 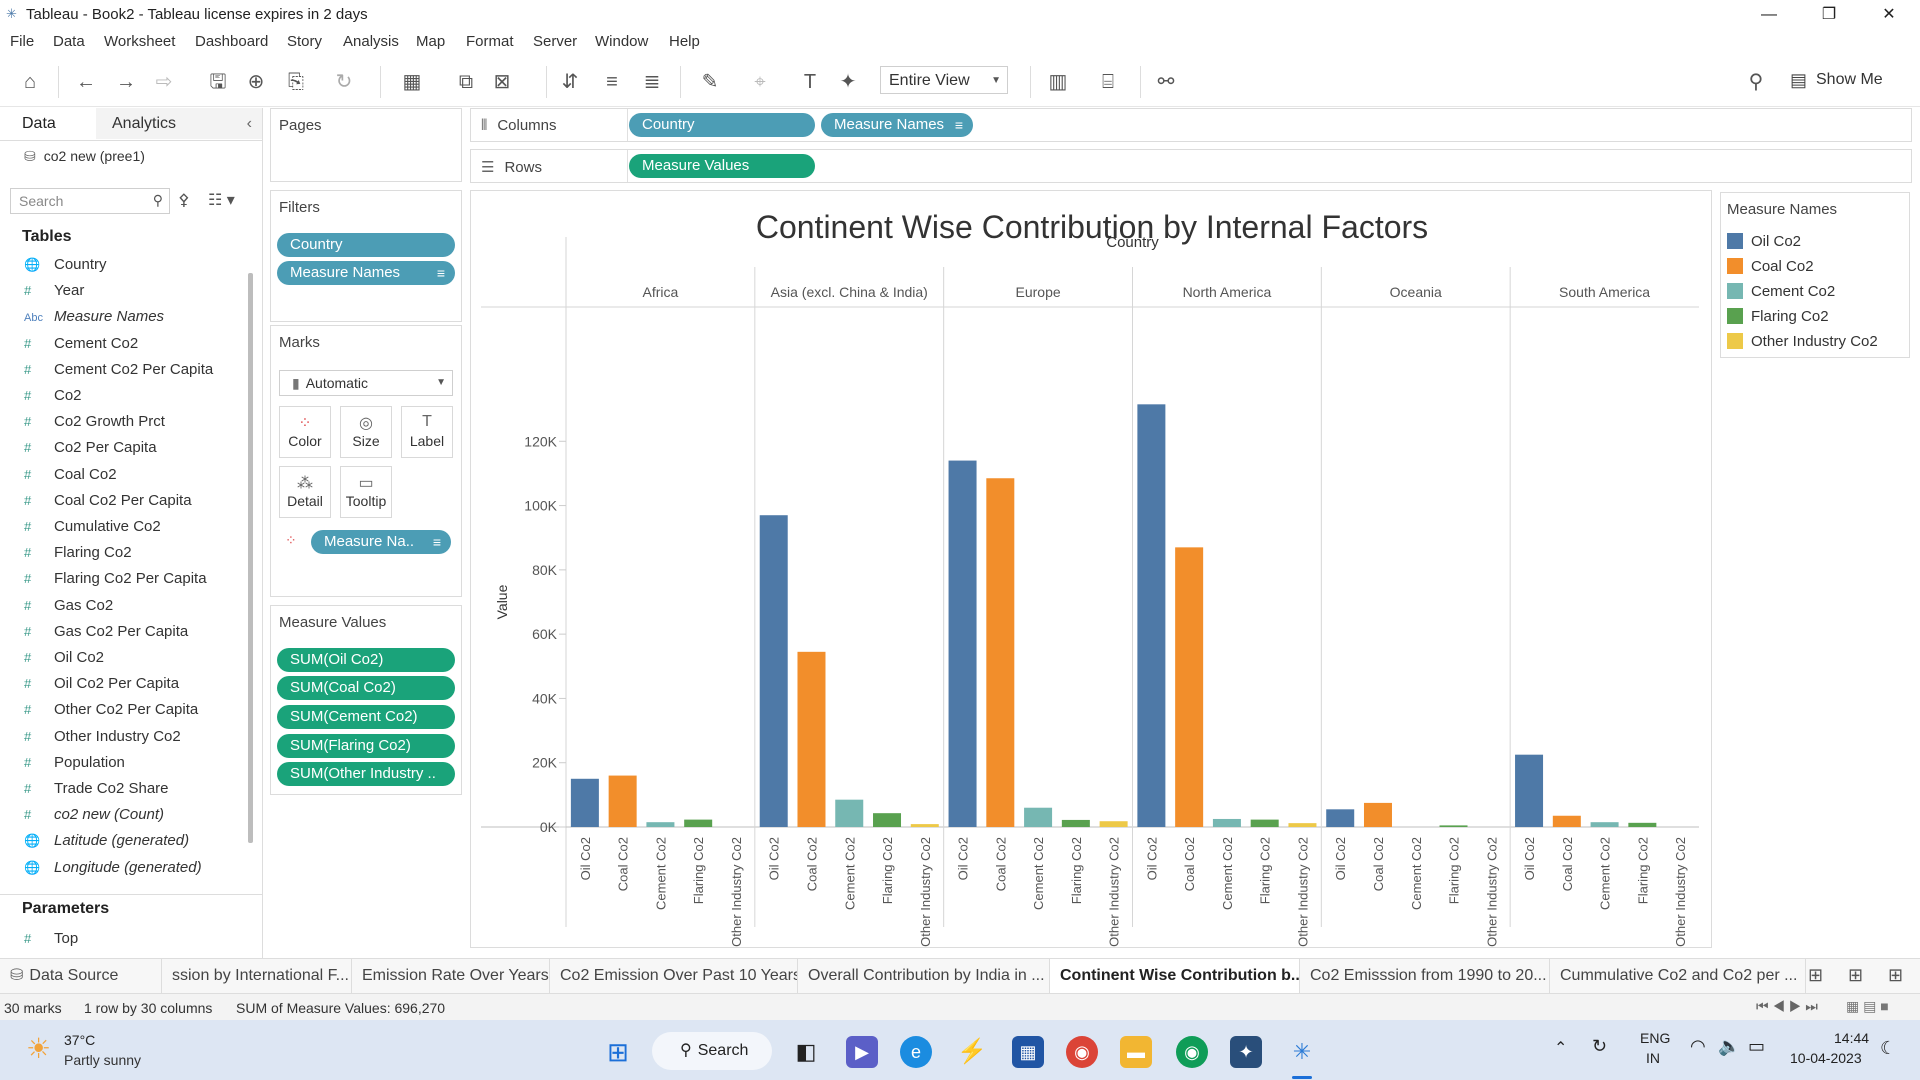 I want to click on tooltip-button: ▭ Tooltip, so click(x=366, y=492).